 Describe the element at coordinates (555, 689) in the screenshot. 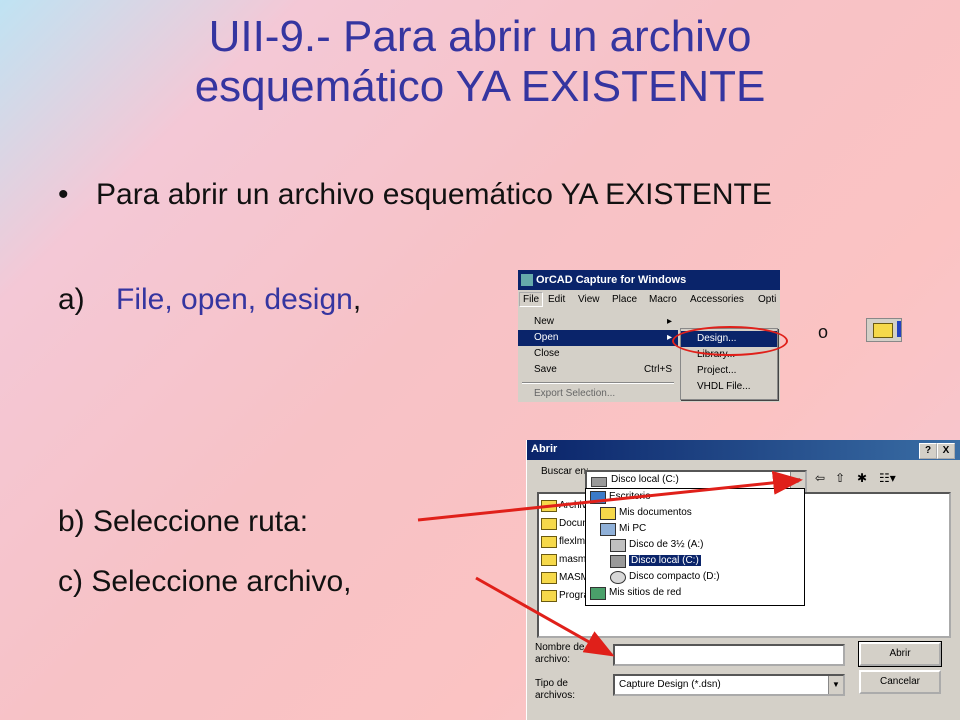

I see `filetype-label: Tipo de archivos:` at that location.